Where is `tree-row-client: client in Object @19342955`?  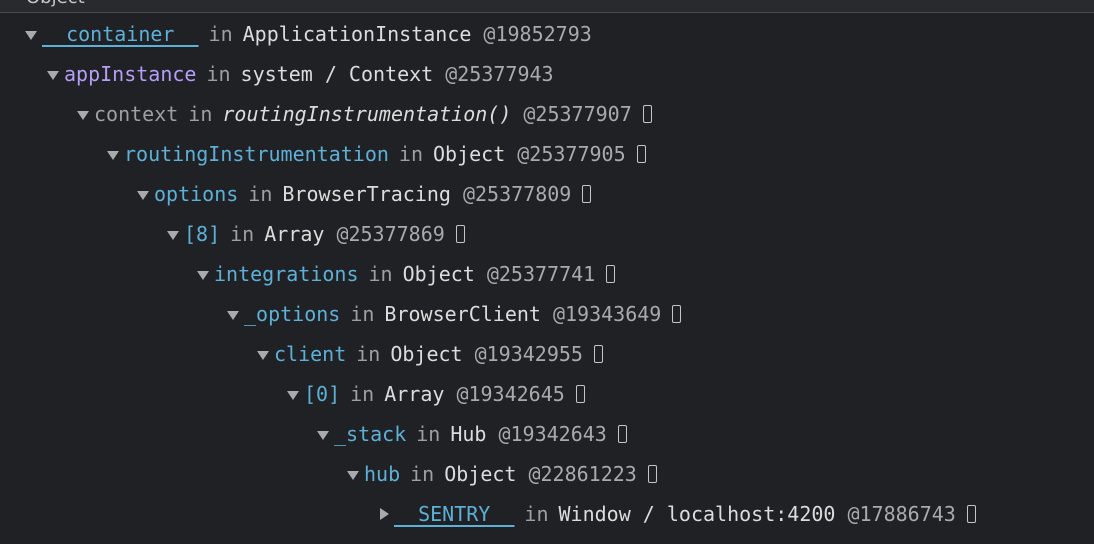 tree-row-client: client in Object @19342955 is located at coordinates (429, 354).